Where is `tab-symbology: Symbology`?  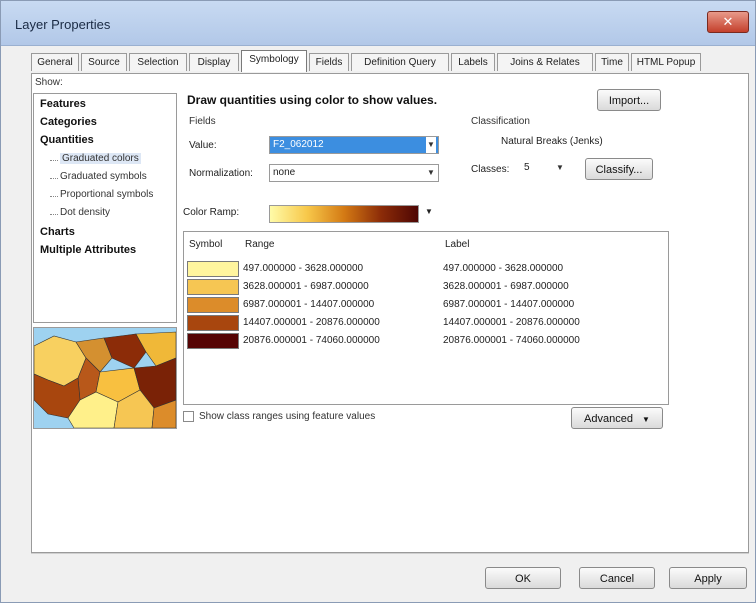 tab-symbology: Symbology is located at coordinates (274, 61).